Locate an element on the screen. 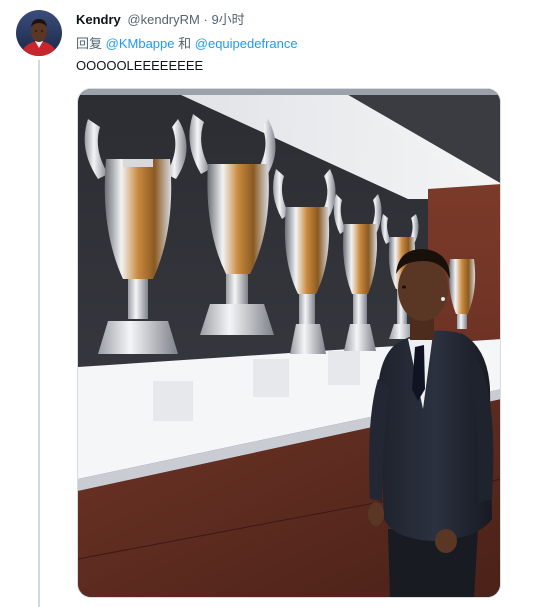  author-name: Kendry is located at coordinates (98, 19).